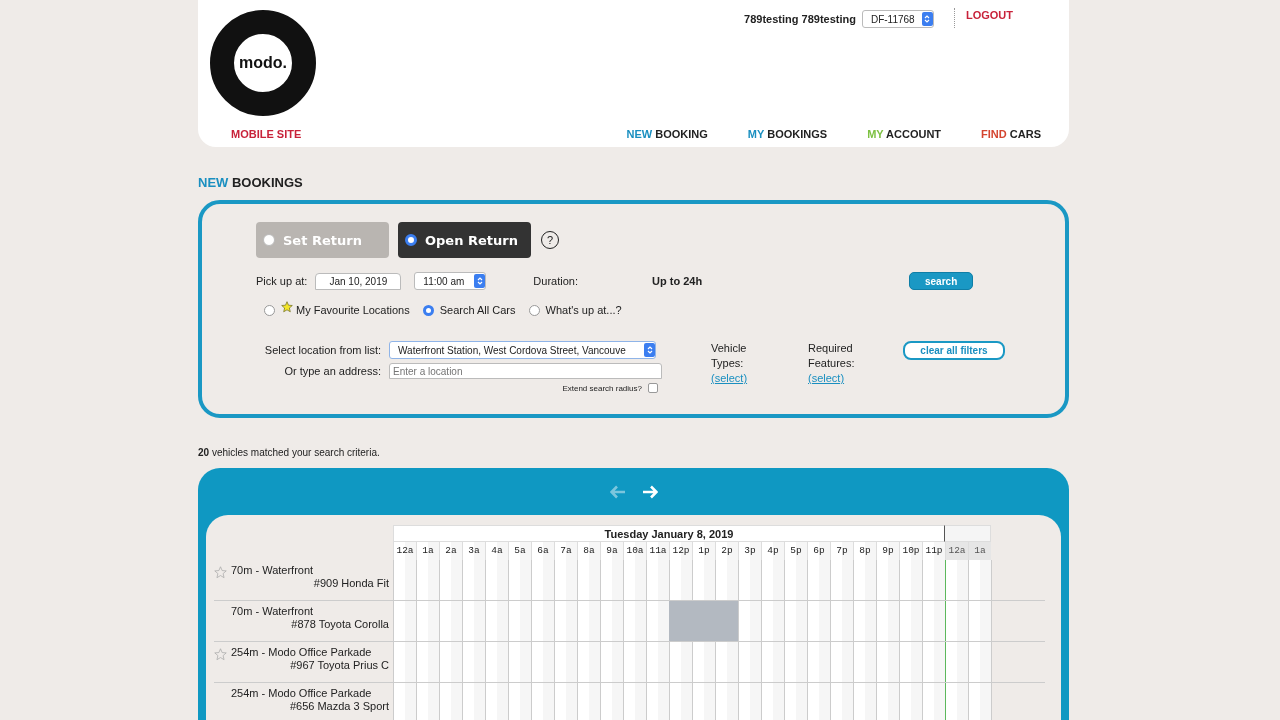 The image size is (1280, 720). Describe the element at coordinates (653, 388) in the screenshot. I see `checkbox` at that location.